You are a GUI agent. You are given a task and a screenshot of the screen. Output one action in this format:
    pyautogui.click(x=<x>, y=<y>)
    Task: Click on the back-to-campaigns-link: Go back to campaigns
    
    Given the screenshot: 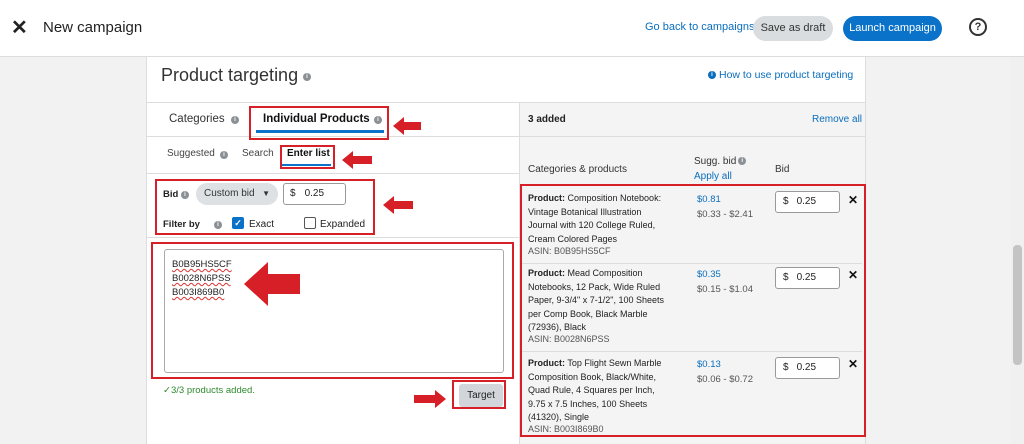 What is the action you would take?
    pyautogui.click(x=699, y=27)
    